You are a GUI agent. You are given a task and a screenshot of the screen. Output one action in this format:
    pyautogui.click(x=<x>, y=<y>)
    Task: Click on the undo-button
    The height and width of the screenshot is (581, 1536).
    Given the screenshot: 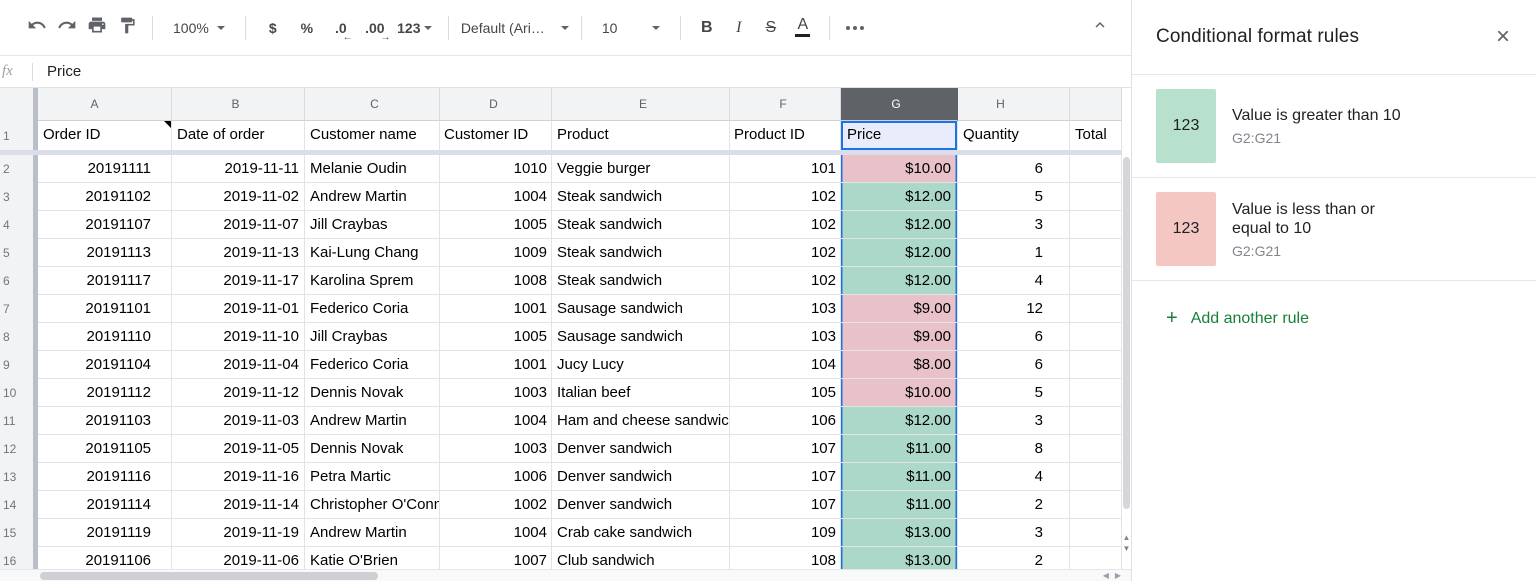 What is the action you would take?
    pyautogui.click(x=37, y=28)
    